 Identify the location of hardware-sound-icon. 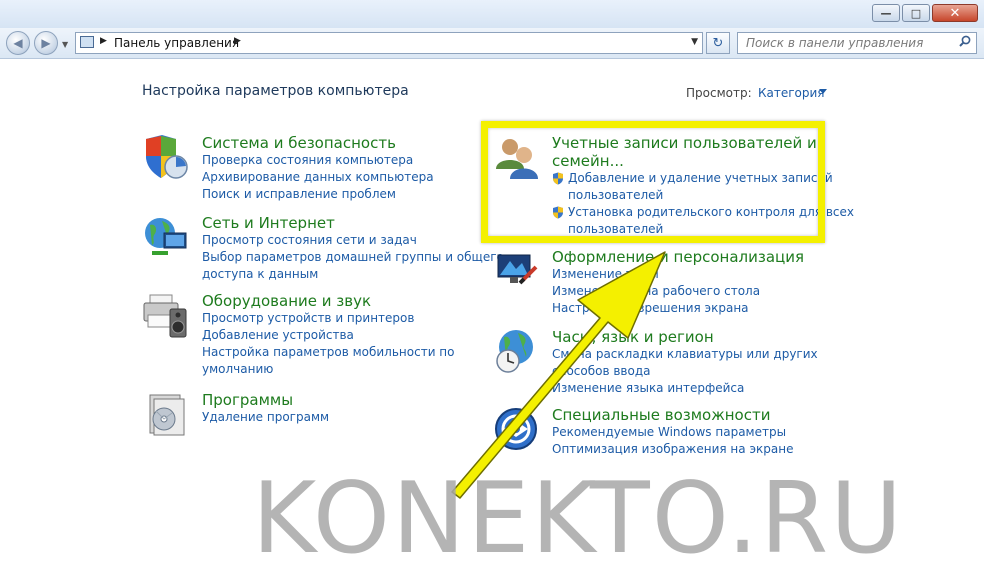
(166, 315).